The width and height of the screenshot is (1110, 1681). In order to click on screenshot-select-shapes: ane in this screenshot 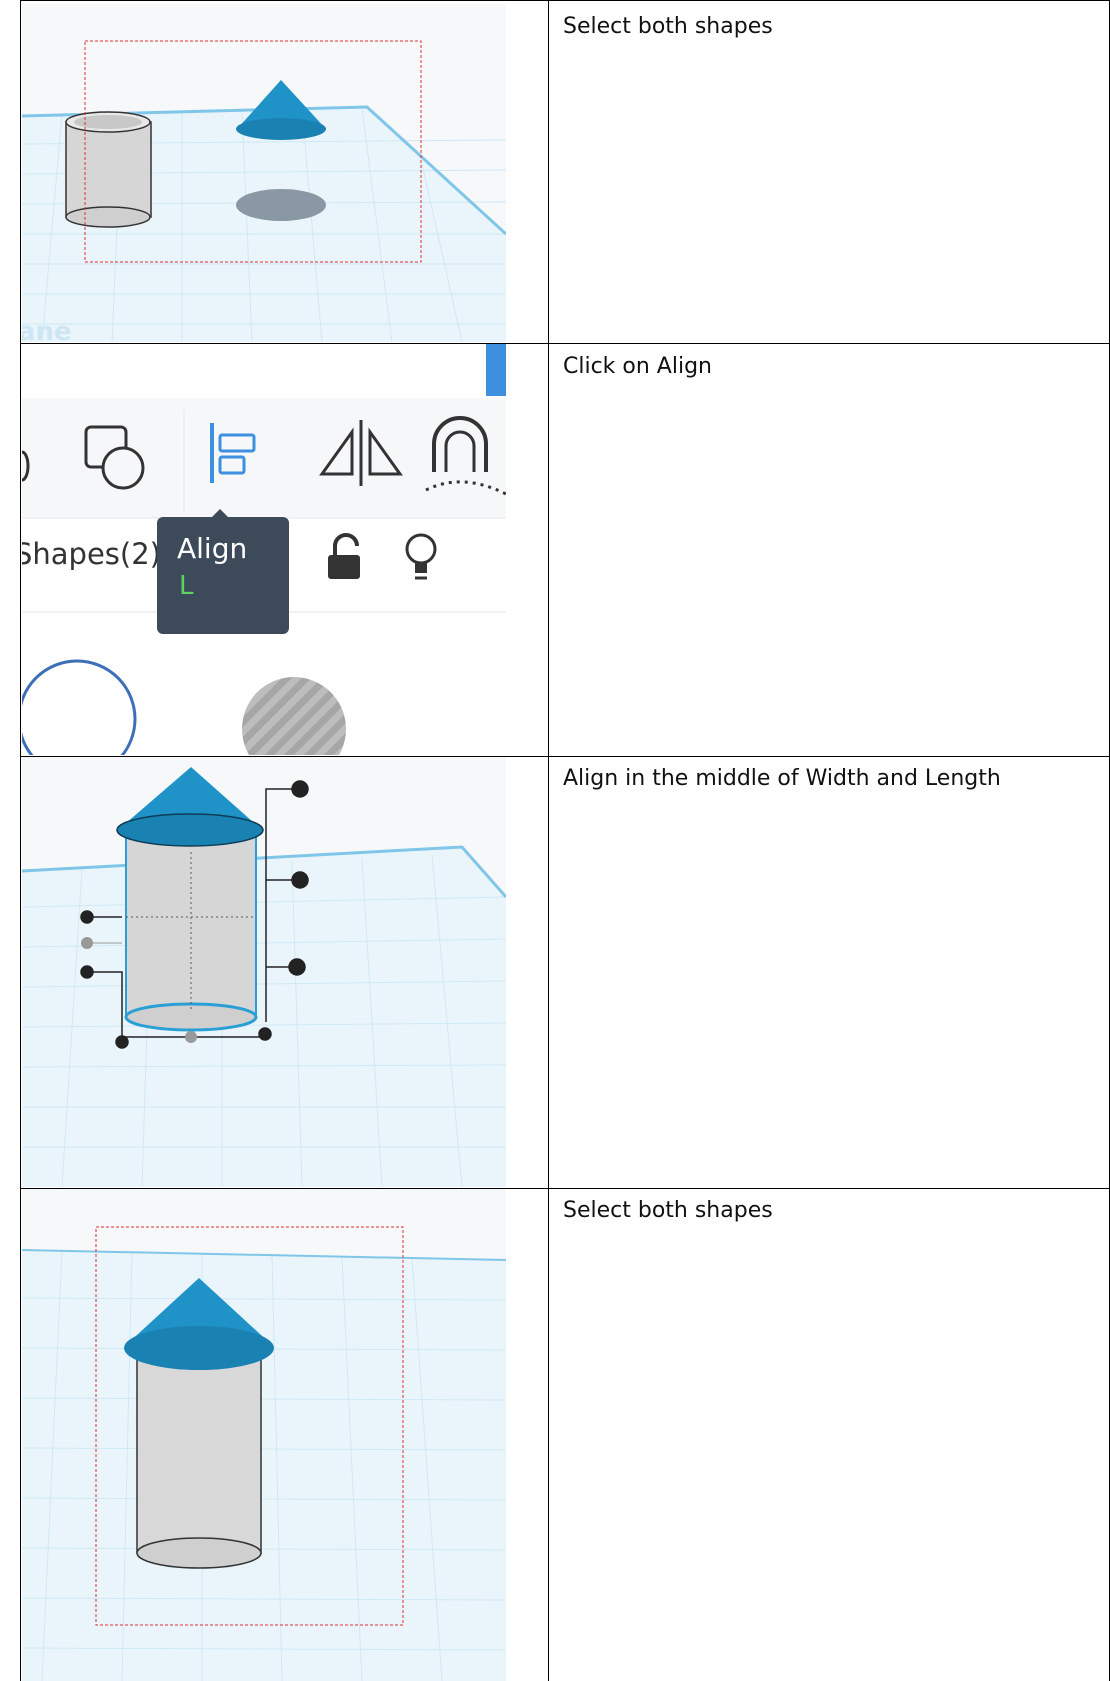, I will do `click(264, 173)`.